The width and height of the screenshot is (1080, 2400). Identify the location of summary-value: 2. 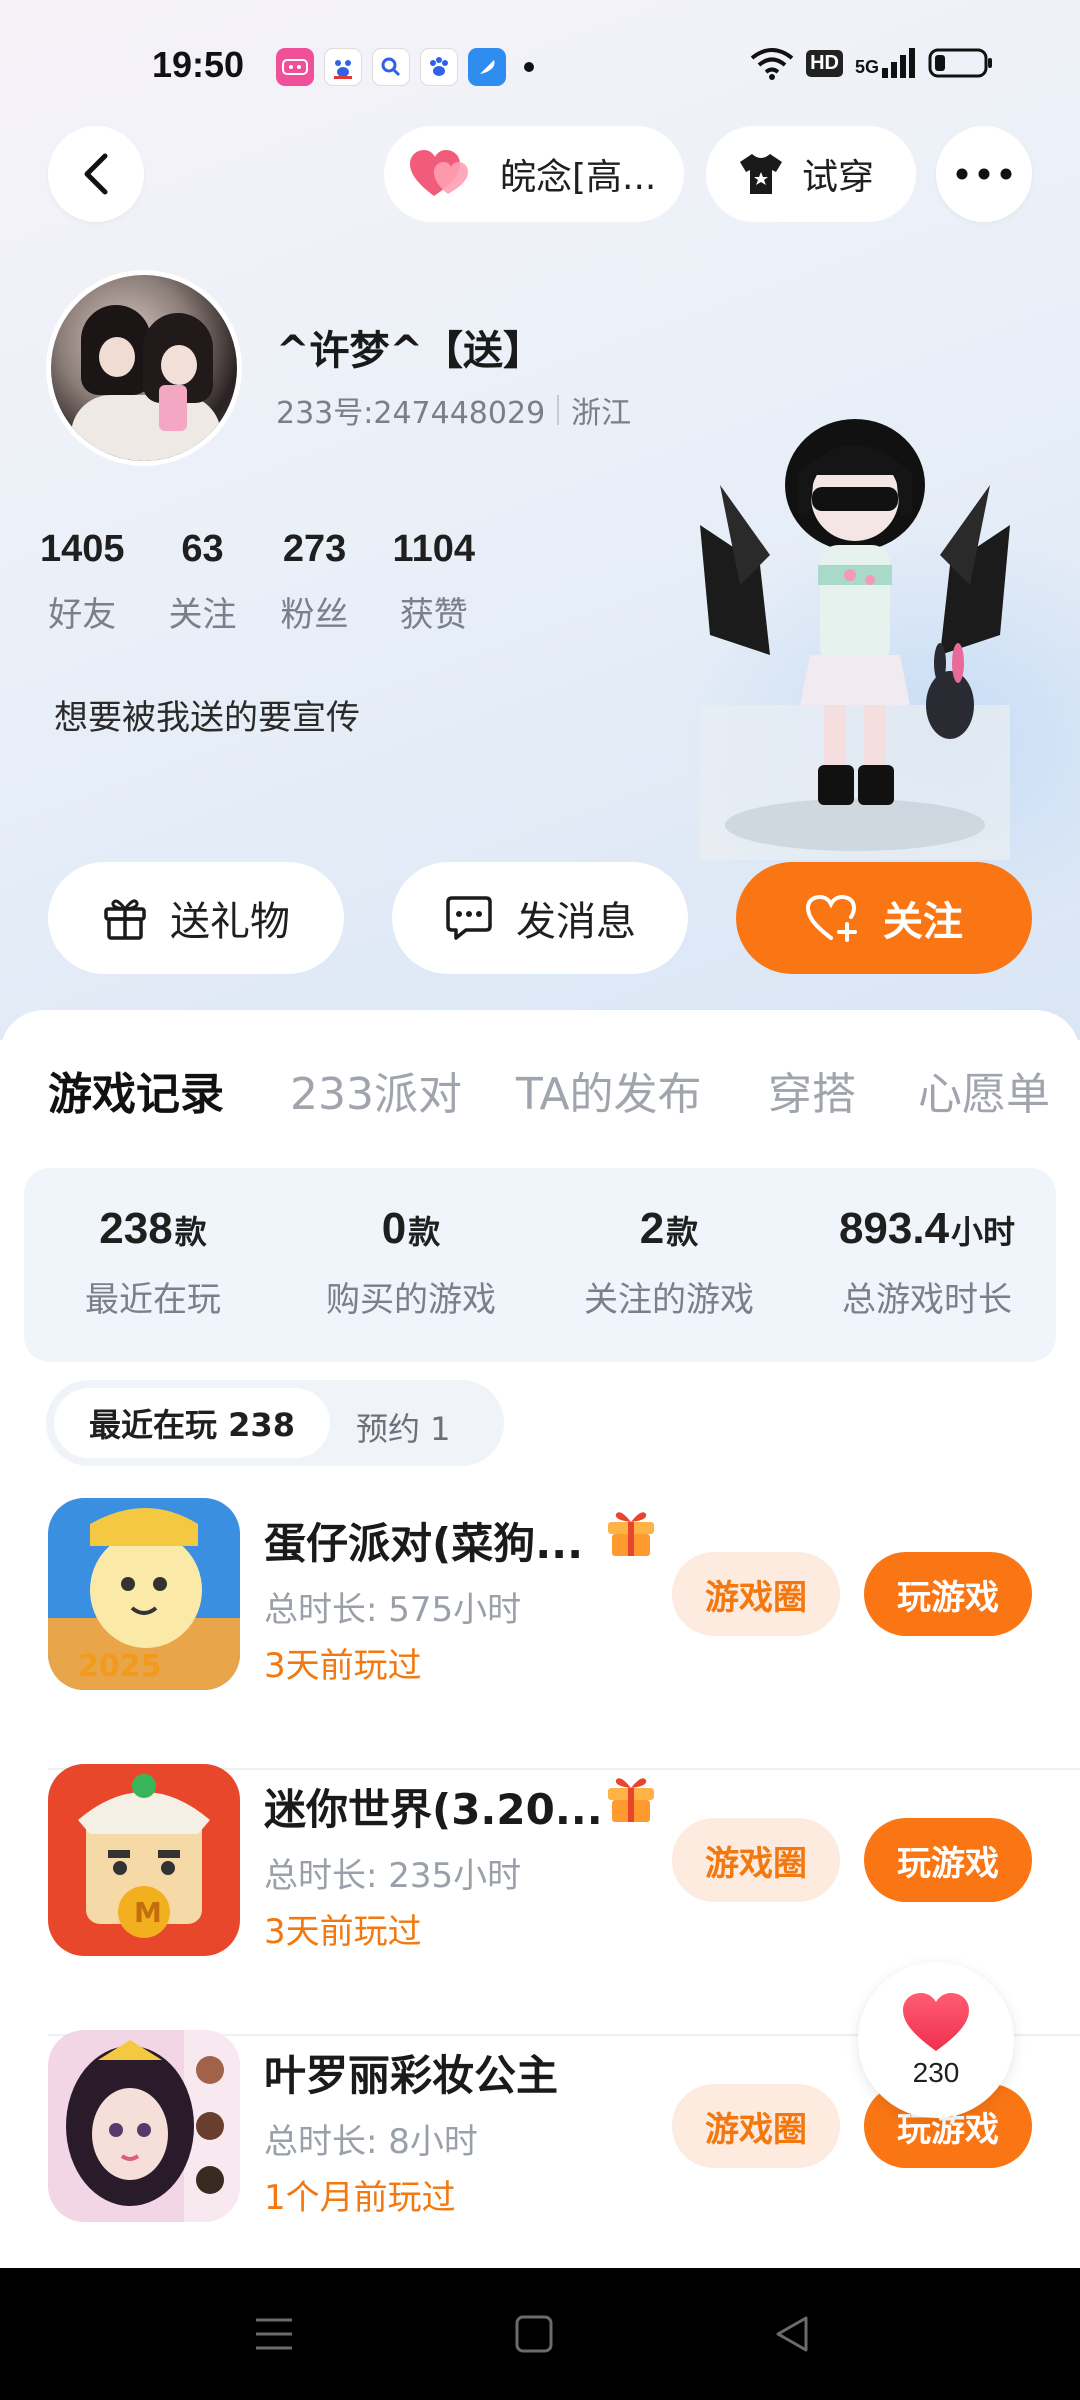
(652, 1228).